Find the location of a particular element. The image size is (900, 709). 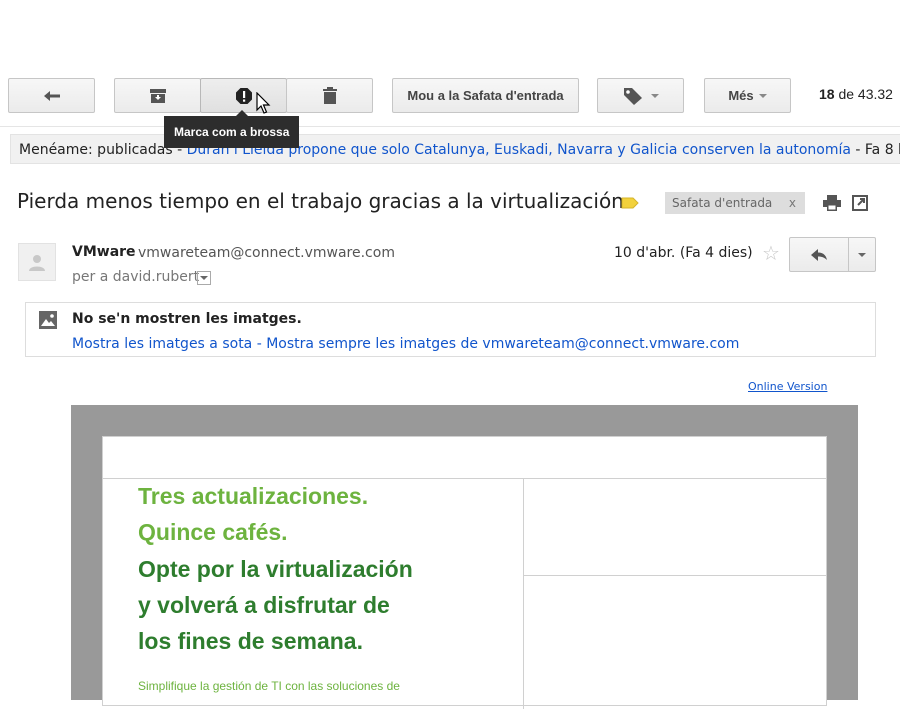

report-spam-button is located at coordinates (243, 95).